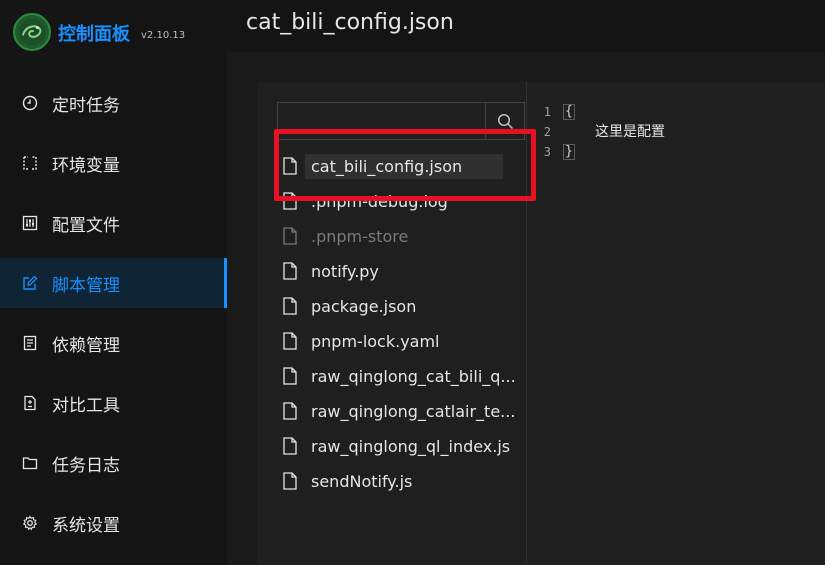  I want to click on file-item: package.json, so click(349, 306).